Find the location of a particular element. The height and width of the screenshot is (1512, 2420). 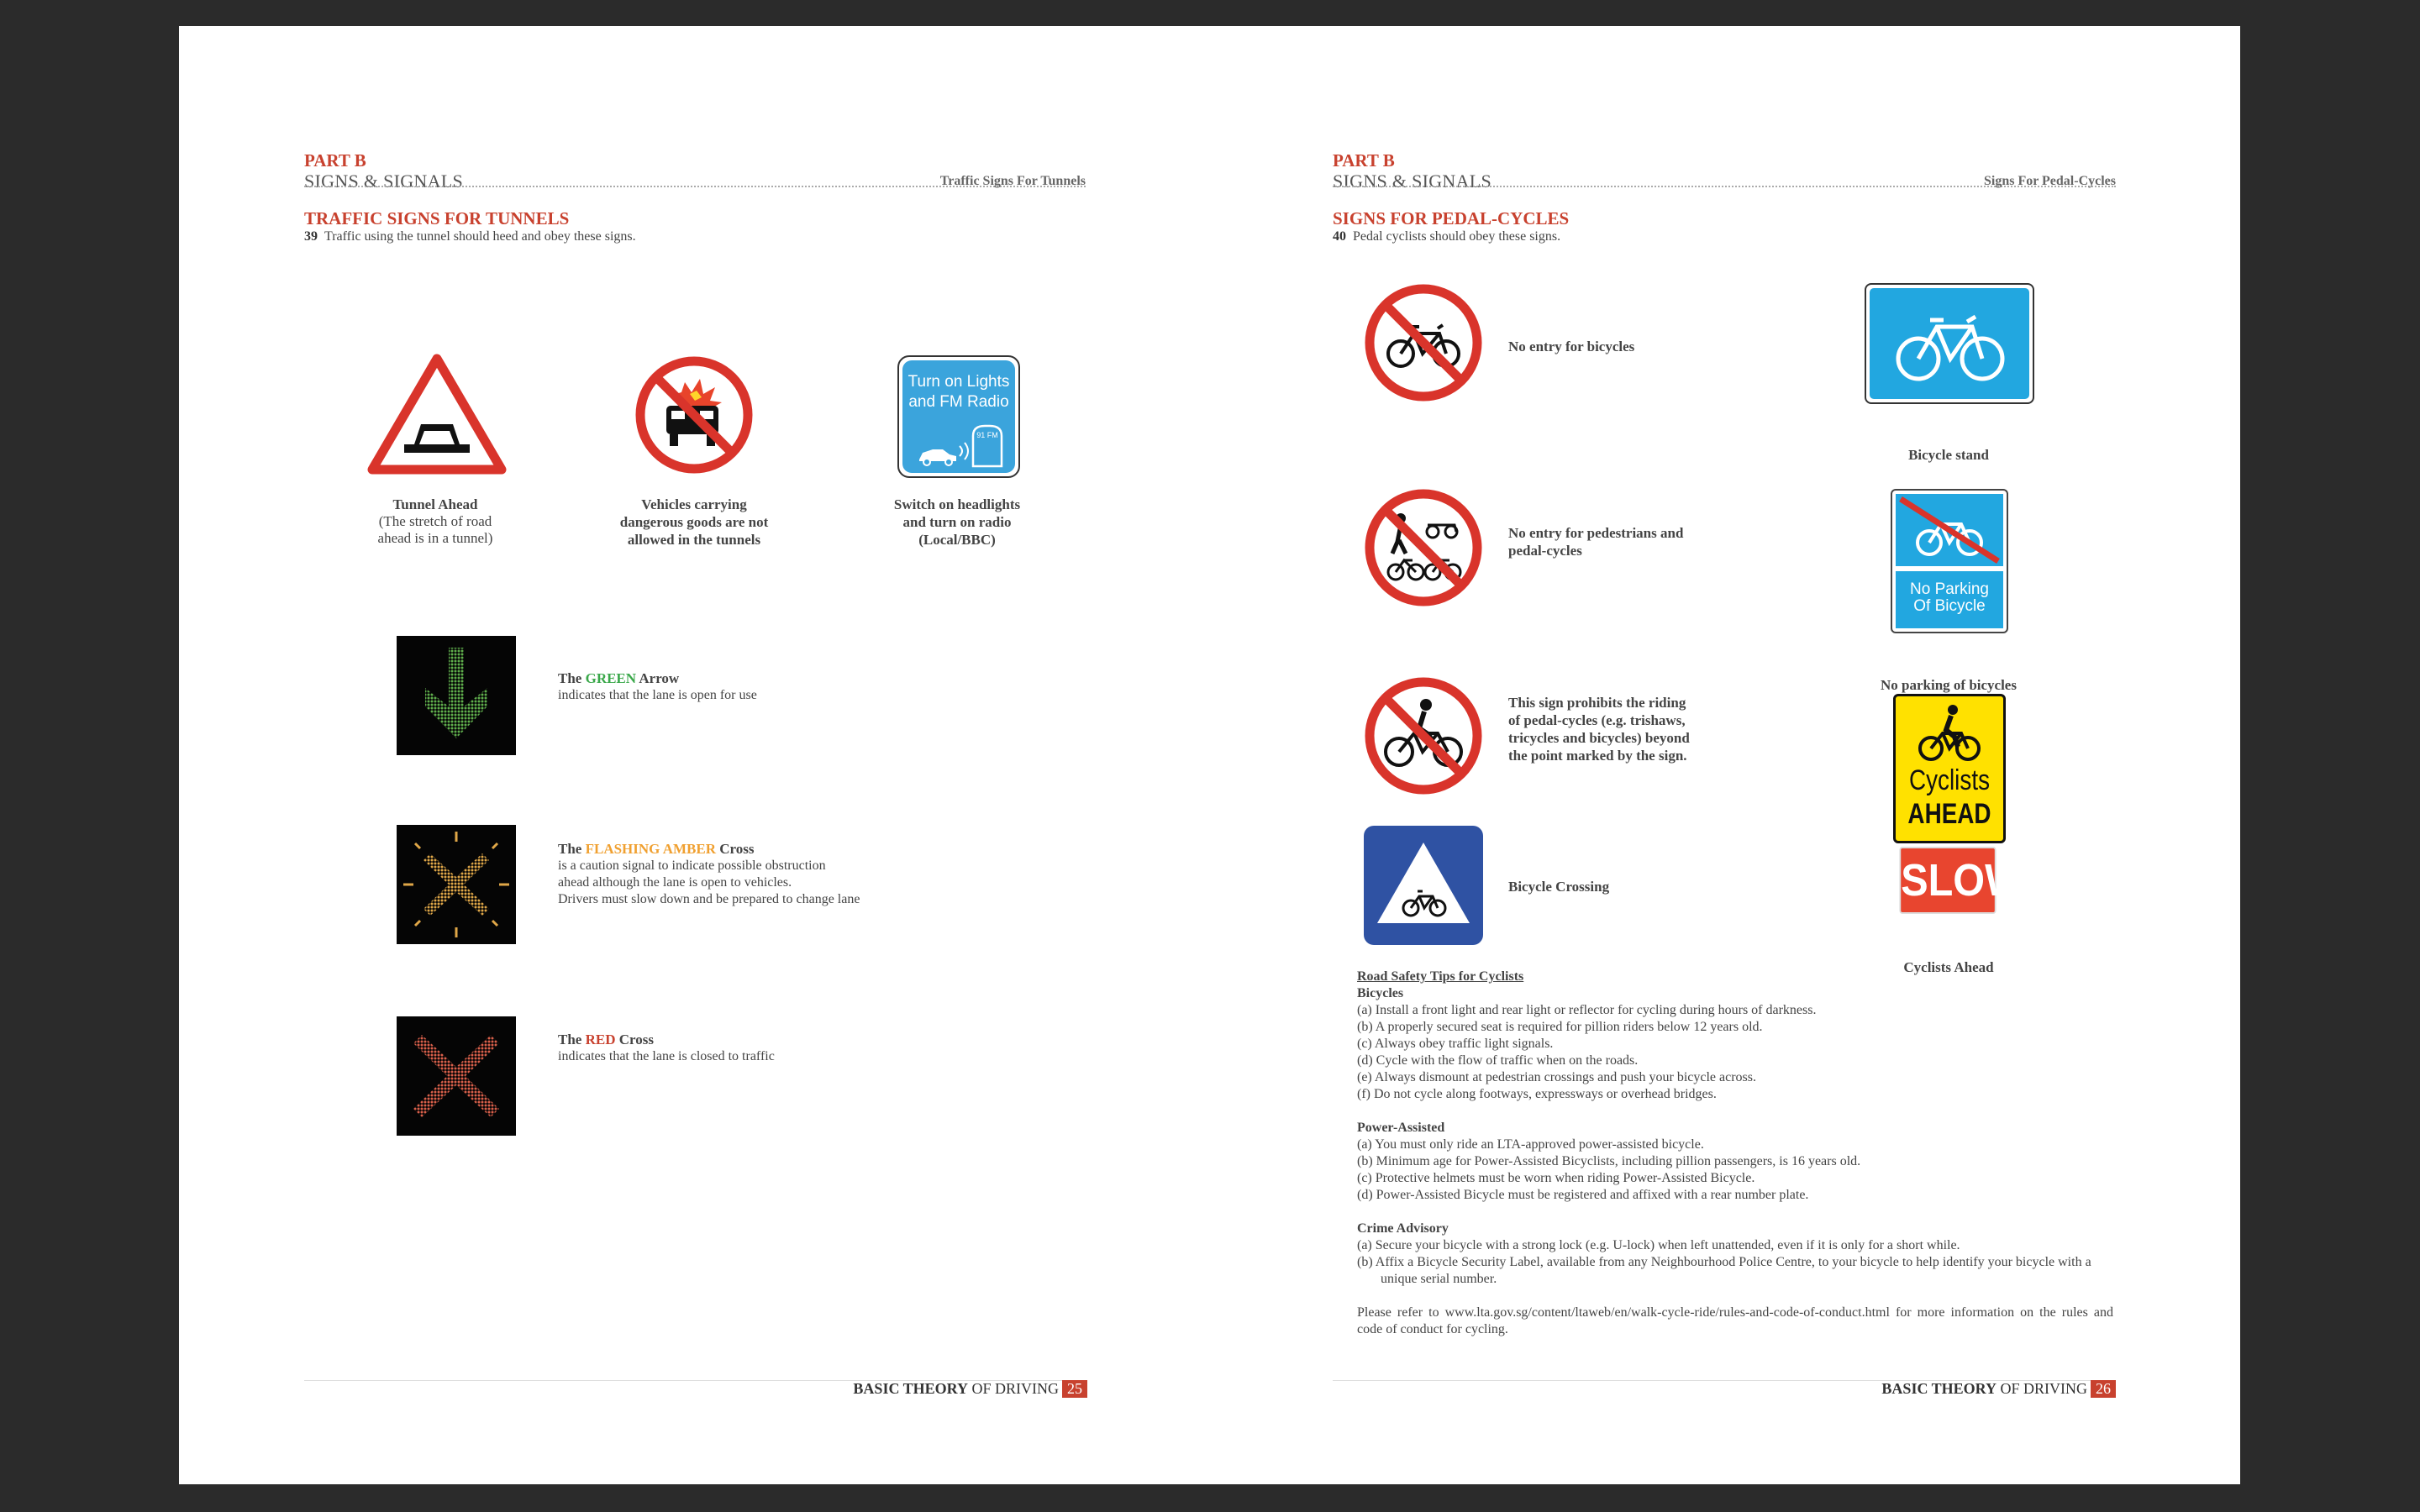

car-radio-icon: 91 FM is located at coordinates (961, 446).